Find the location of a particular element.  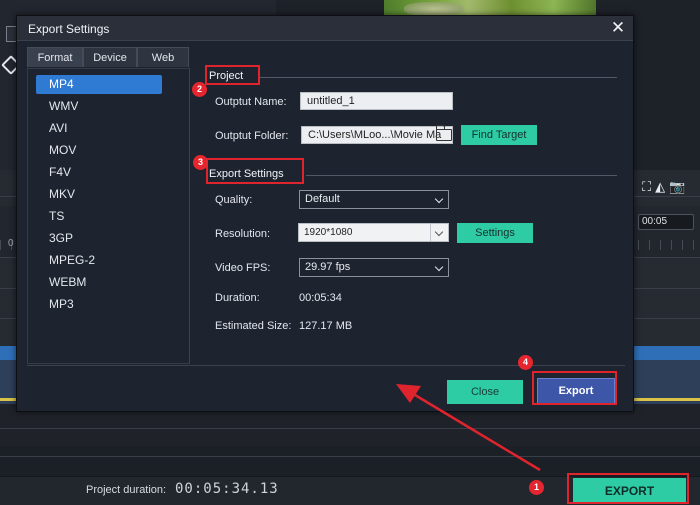

output-name-label: Outptut Name: is located at coordinates (251, 102).